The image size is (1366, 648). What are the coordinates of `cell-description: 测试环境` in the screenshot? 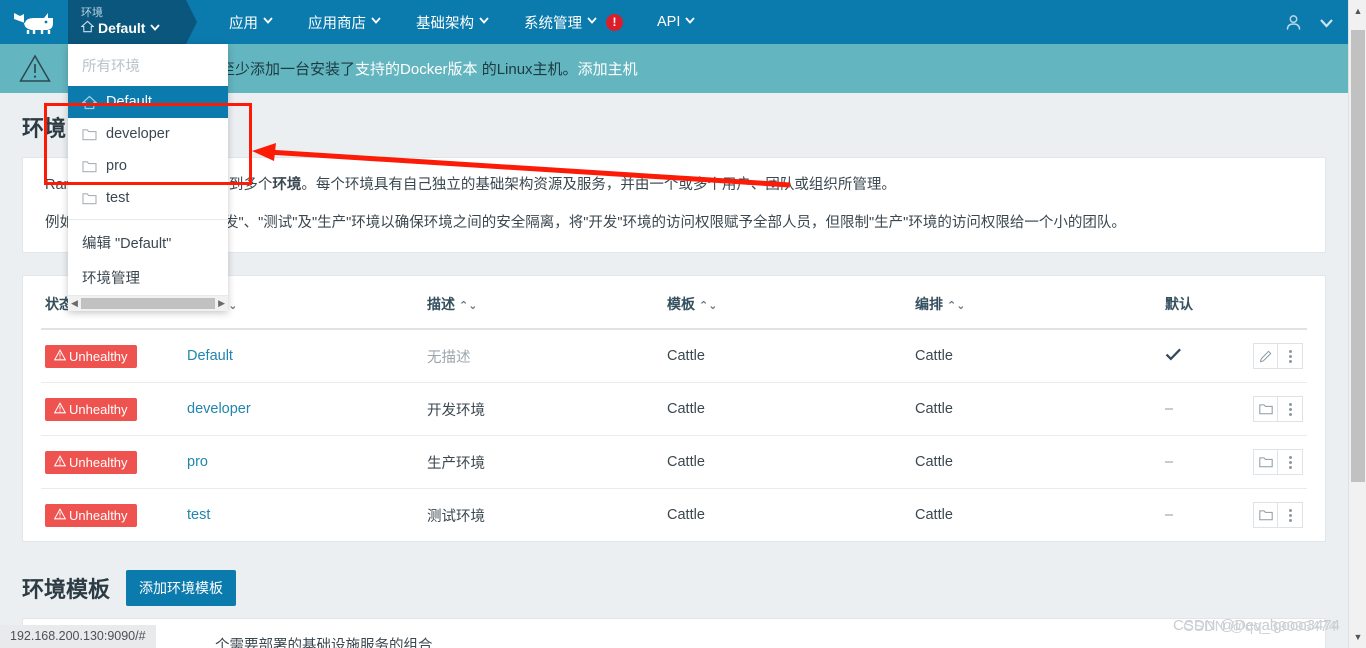 It's located at (456, 516).